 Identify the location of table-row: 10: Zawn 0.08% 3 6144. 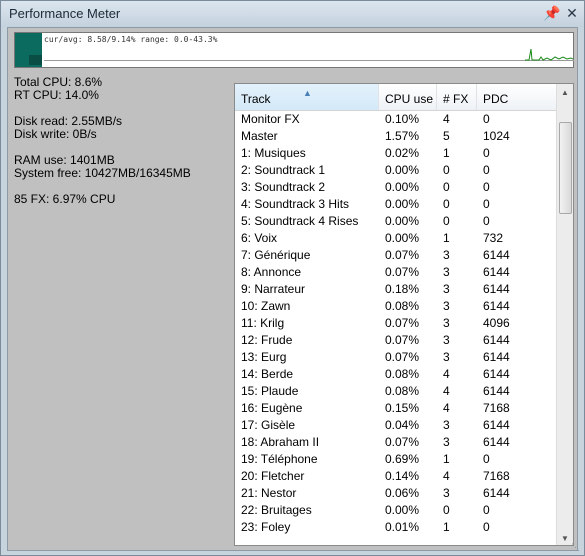
(396, 306).